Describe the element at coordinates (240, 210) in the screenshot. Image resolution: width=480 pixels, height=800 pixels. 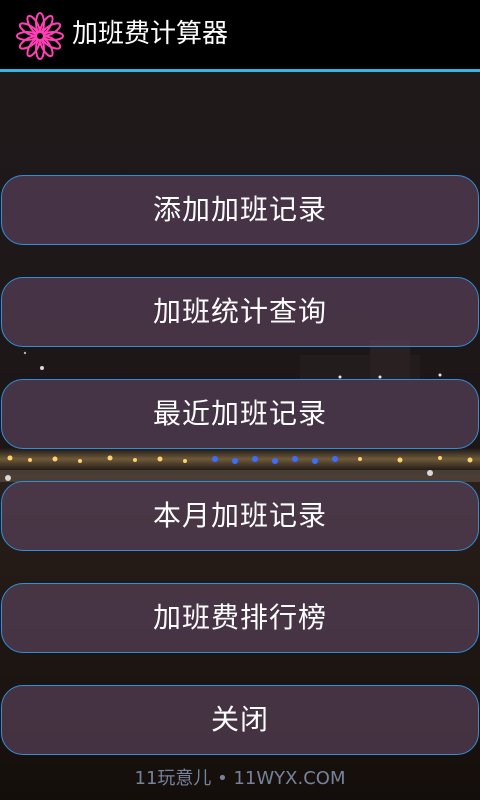
I see `add-overtime-record-button: 添加加班记录` at that location.